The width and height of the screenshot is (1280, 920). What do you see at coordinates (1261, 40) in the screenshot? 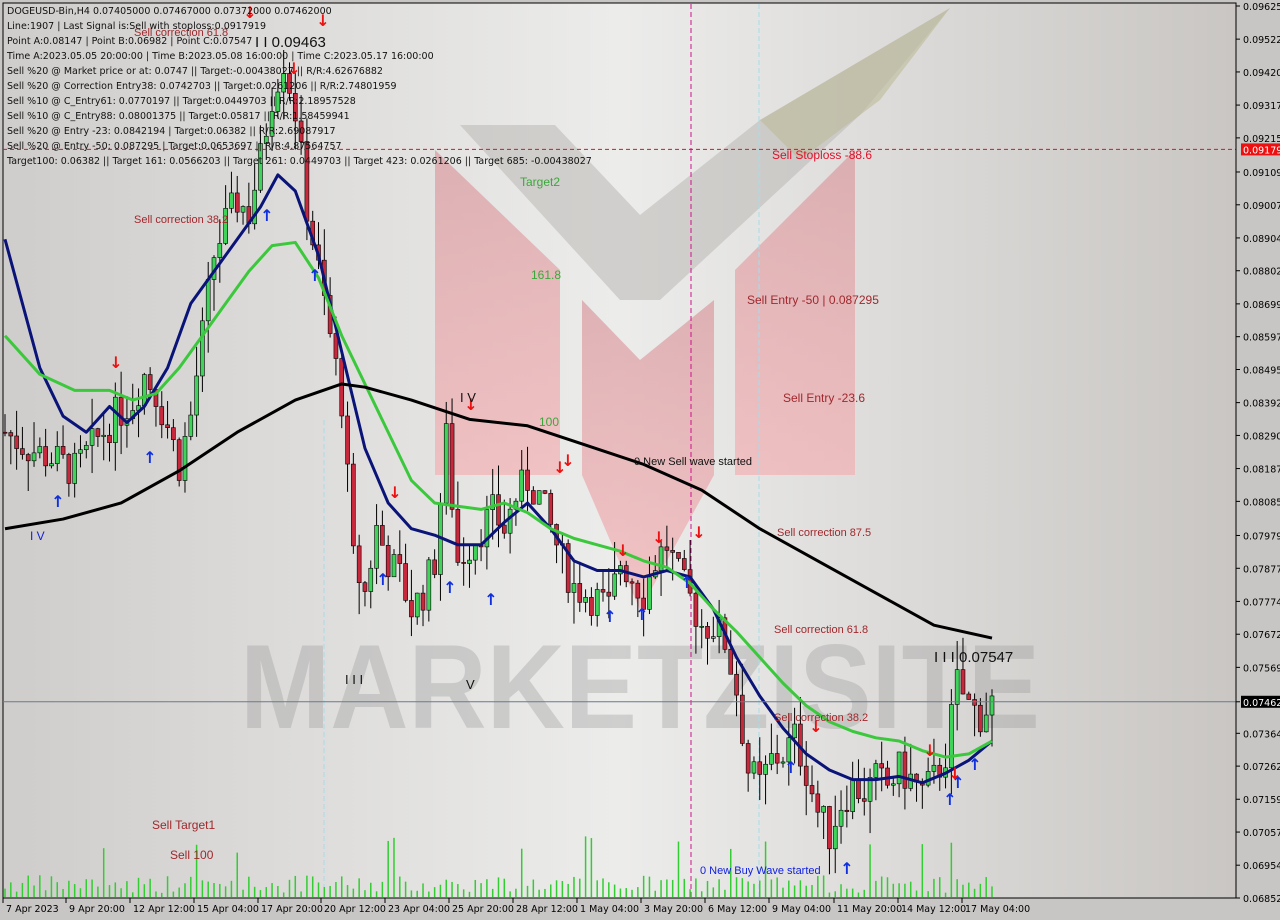
I see `y-tick-label: 0.09522` at bounding box center [1261, 40].